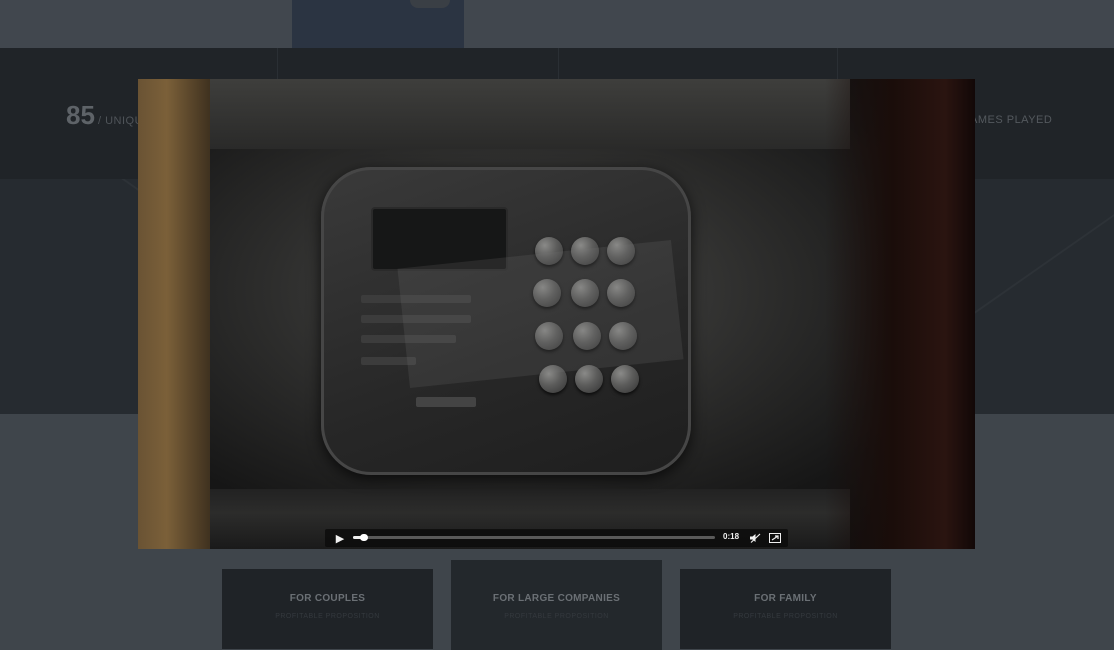 This screenshot has height=650, width=1114. Describe the element at coordinates (755, 538) in the screenshot. I see `volume-muted-icon` at that location.